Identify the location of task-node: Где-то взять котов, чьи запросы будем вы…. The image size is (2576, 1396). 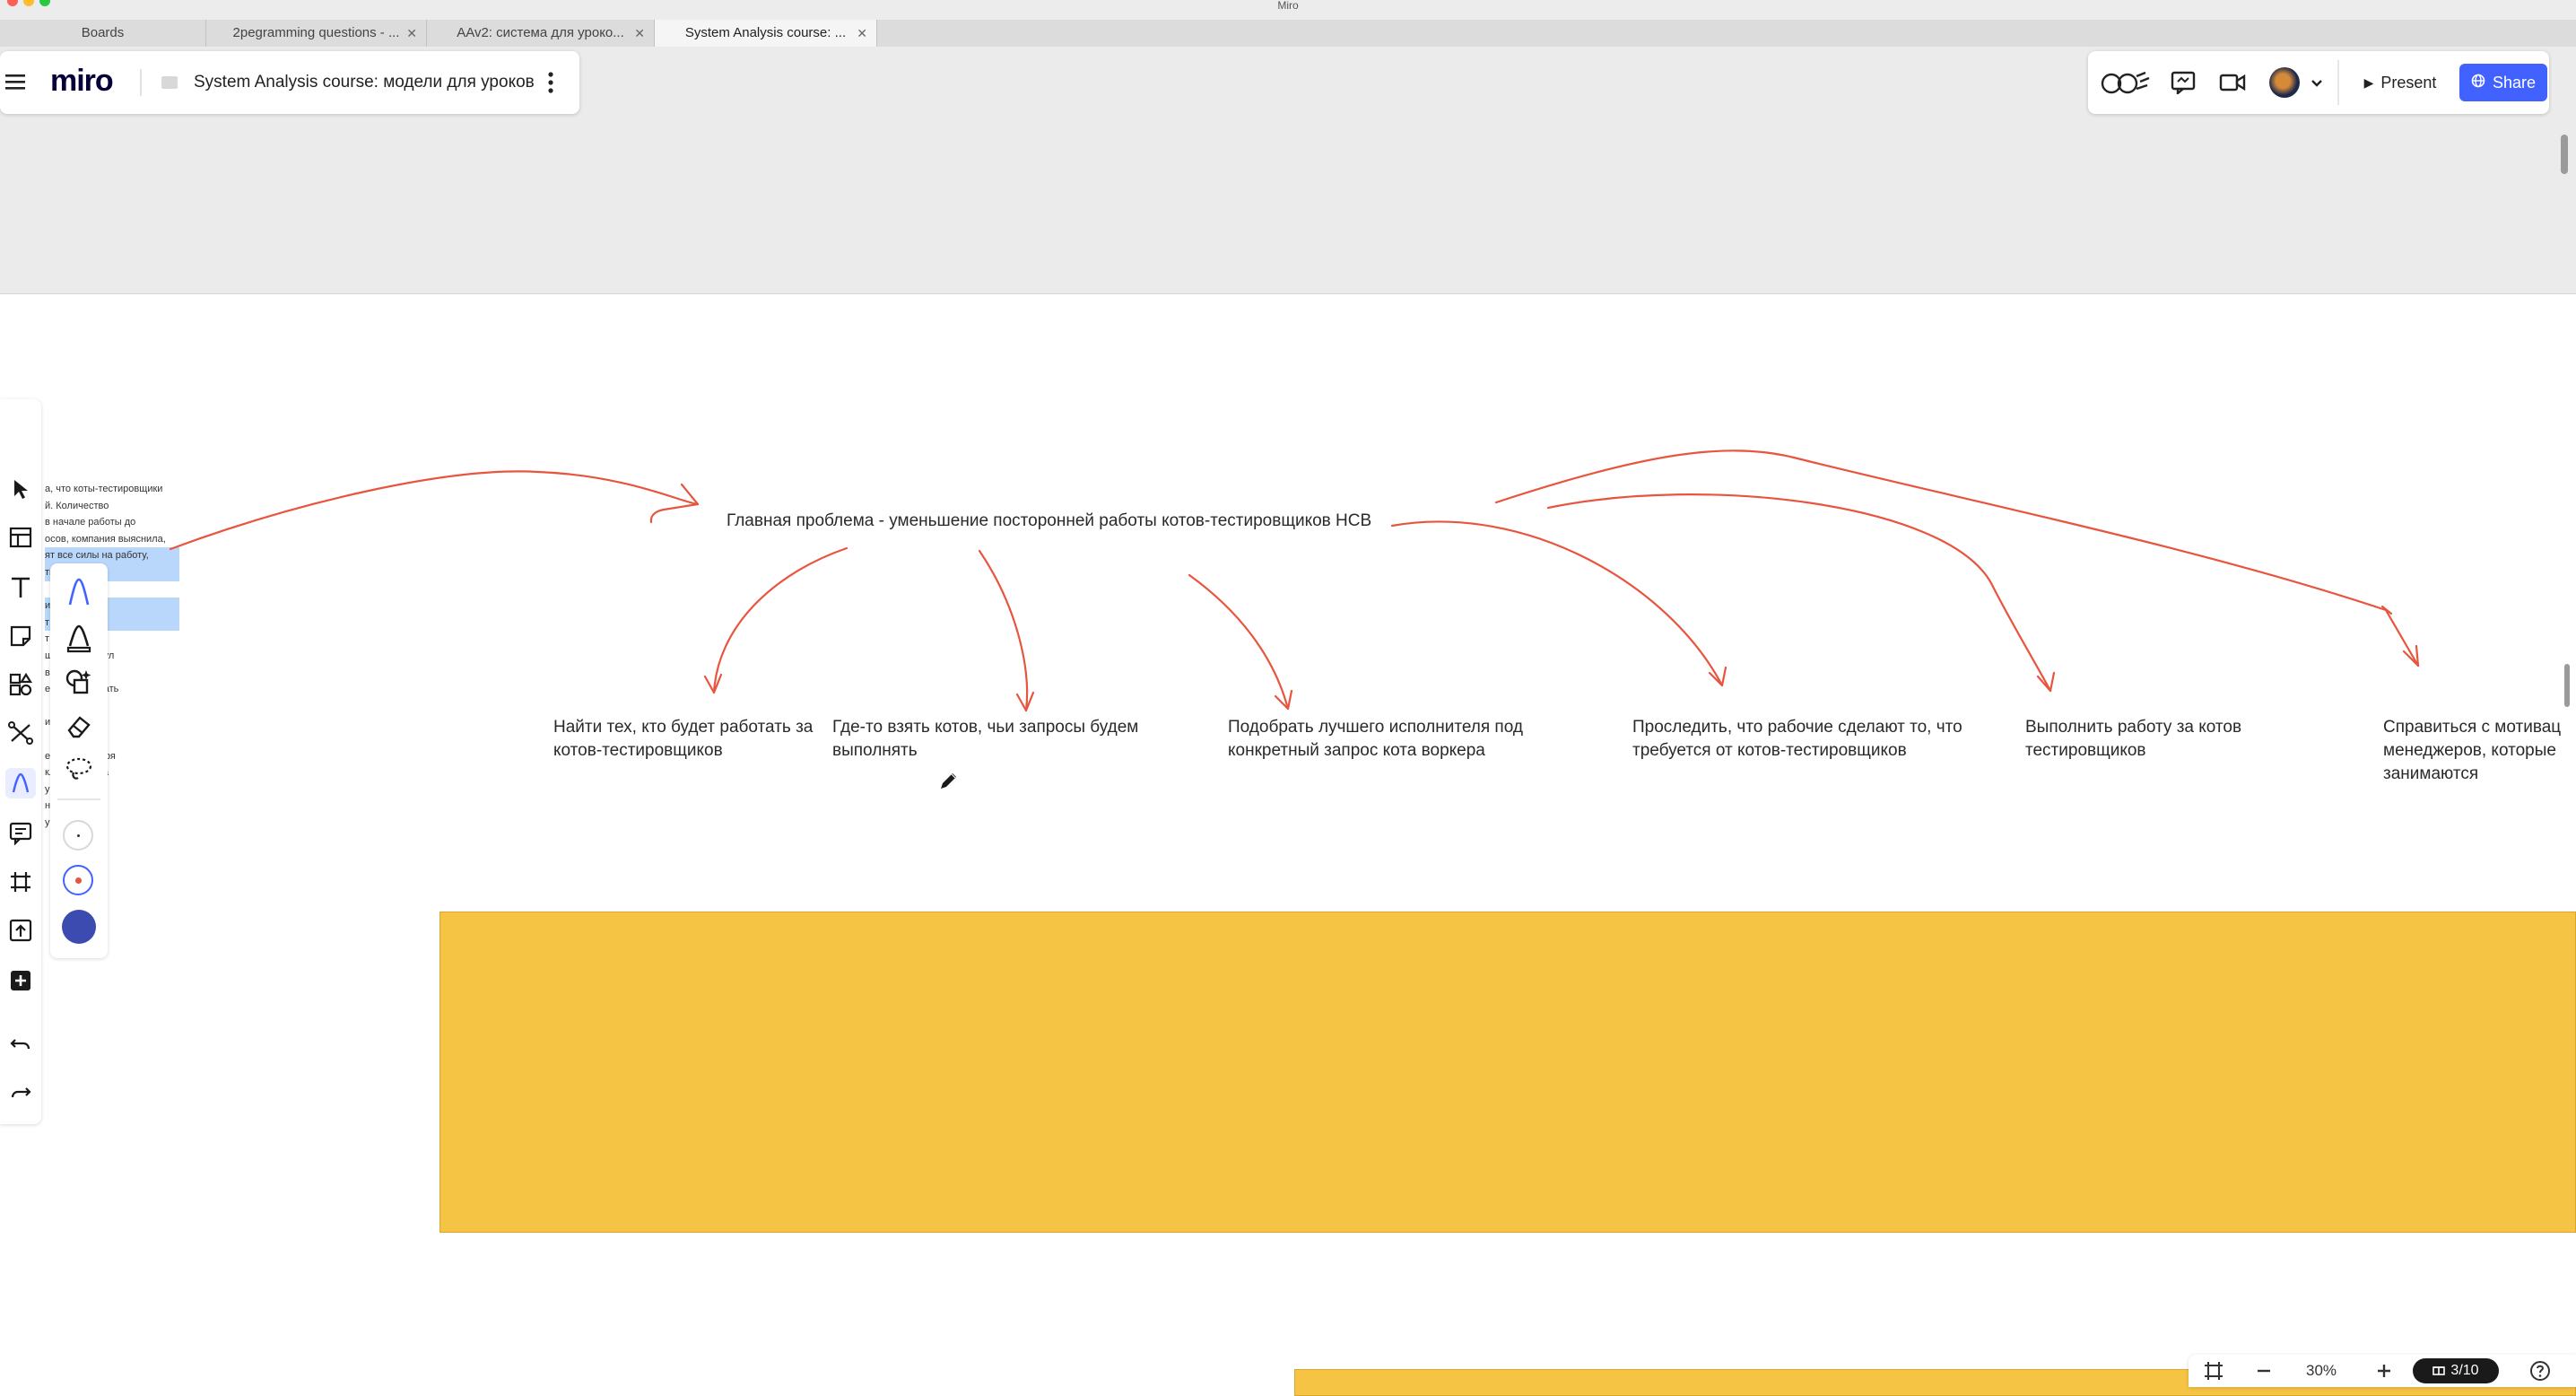
(1002, 739).